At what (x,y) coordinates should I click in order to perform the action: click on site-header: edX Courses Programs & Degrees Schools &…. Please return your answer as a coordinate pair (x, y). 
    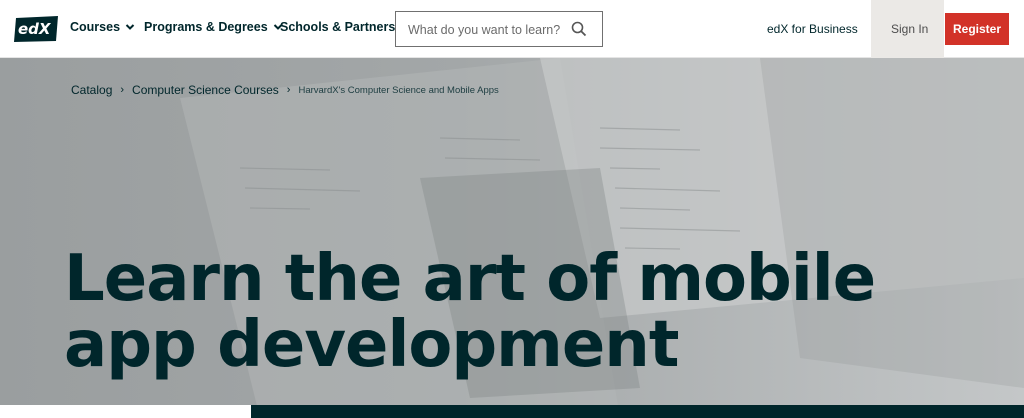
    Looking at the image, I should click on (512, 29).